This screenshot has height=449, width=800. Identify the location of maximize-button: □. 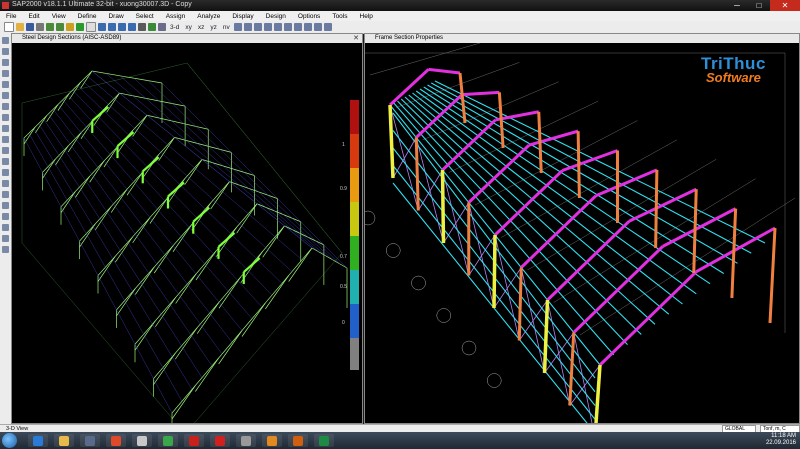
(759, 5).